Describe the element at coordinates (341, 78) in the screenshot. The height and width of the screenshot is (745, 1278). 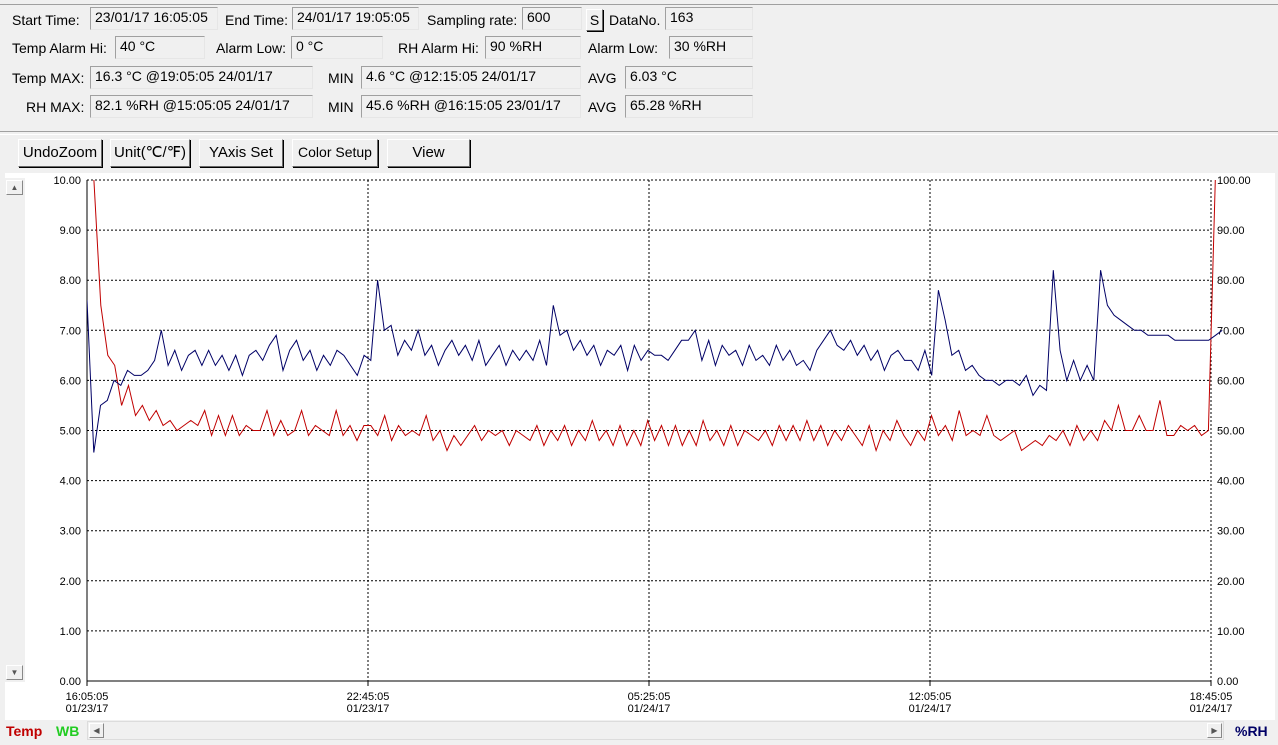
I see `temp-min-label: MIN` at that location.